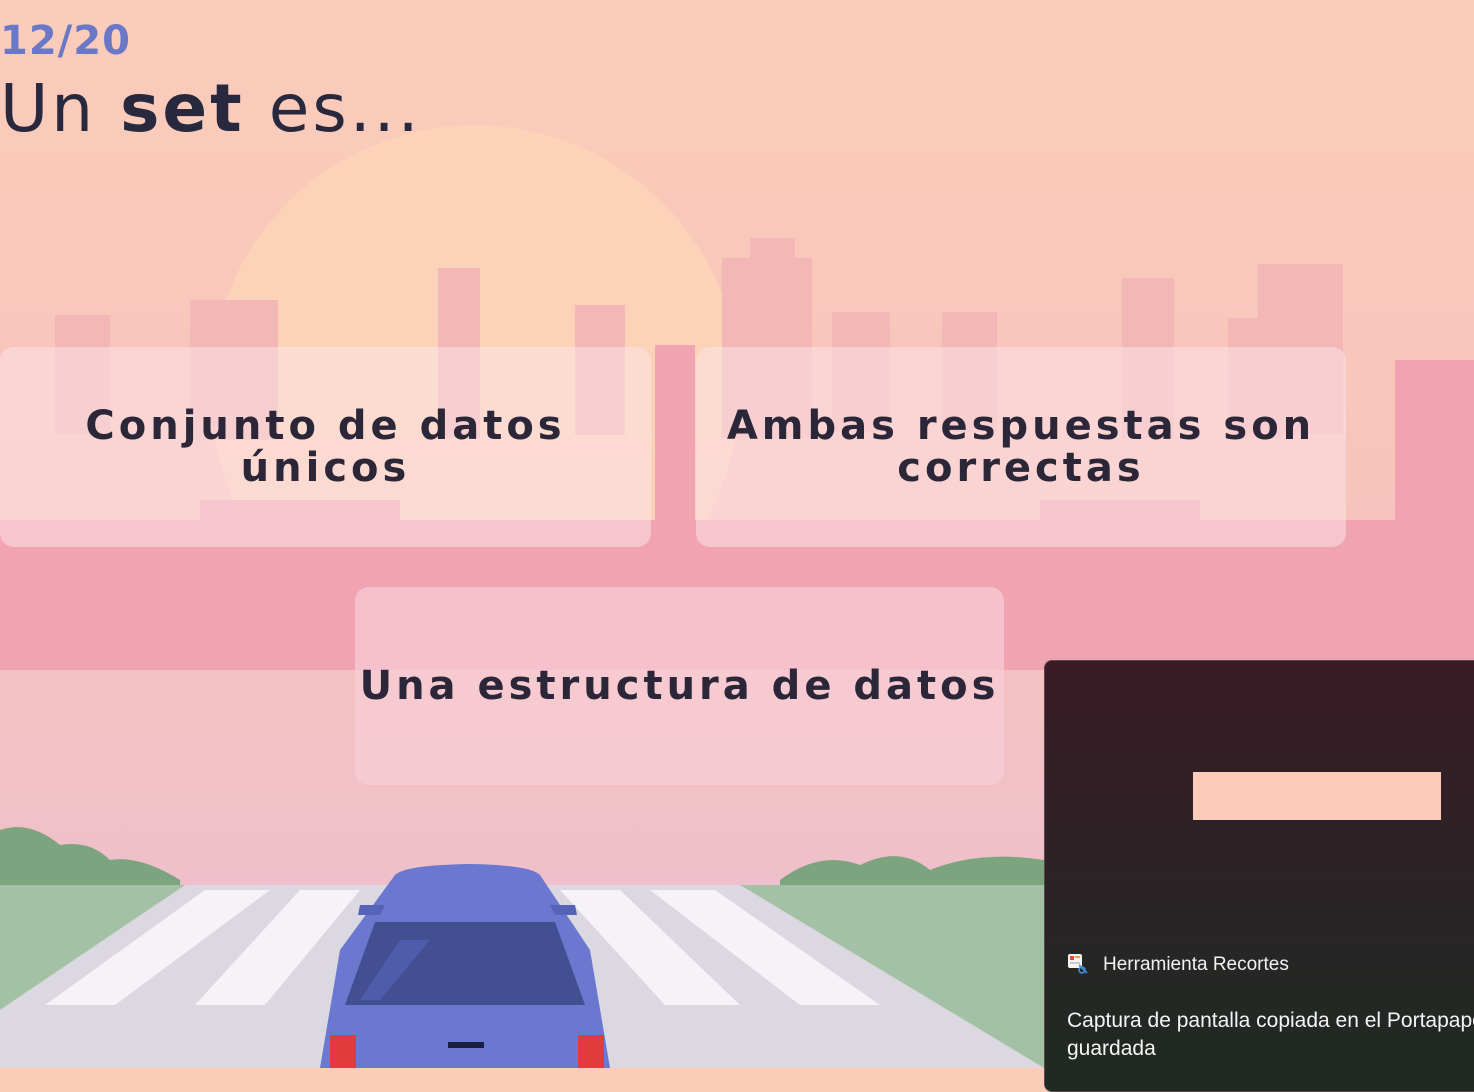 This screenshot has height=1092, width=1474. I want to click on answer-option-3: Una estructura de datos, so click(679, 686).